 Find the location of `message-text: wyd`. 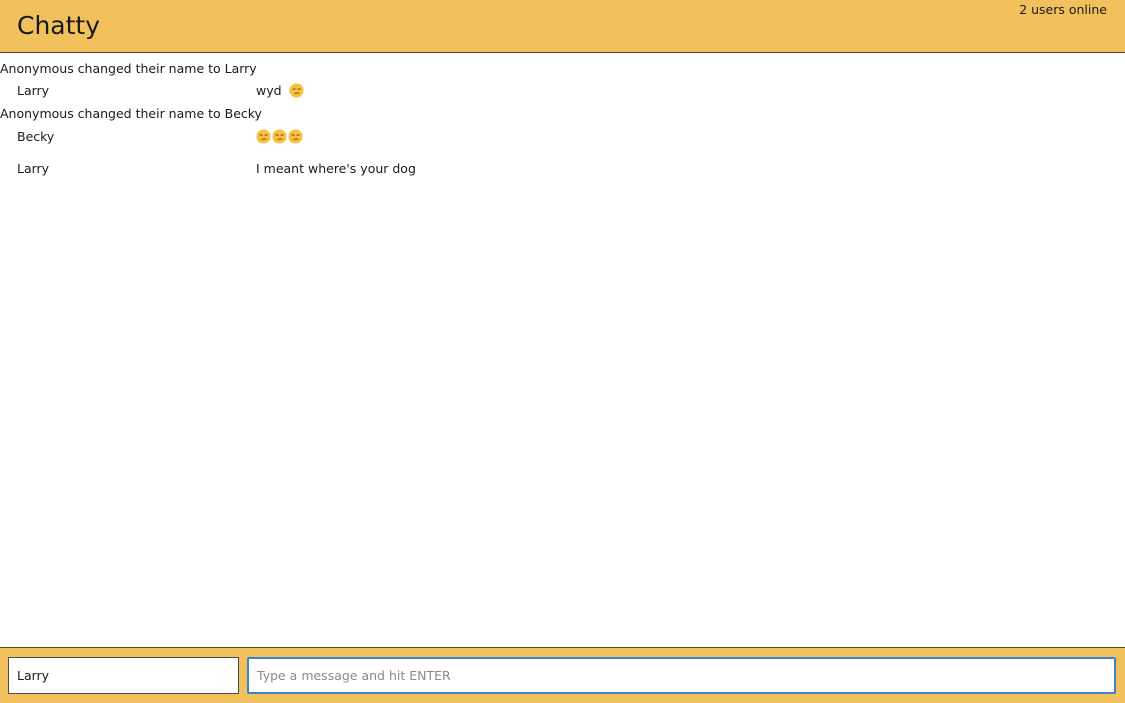

message-text: wyd is located at coordinates (280, 91).